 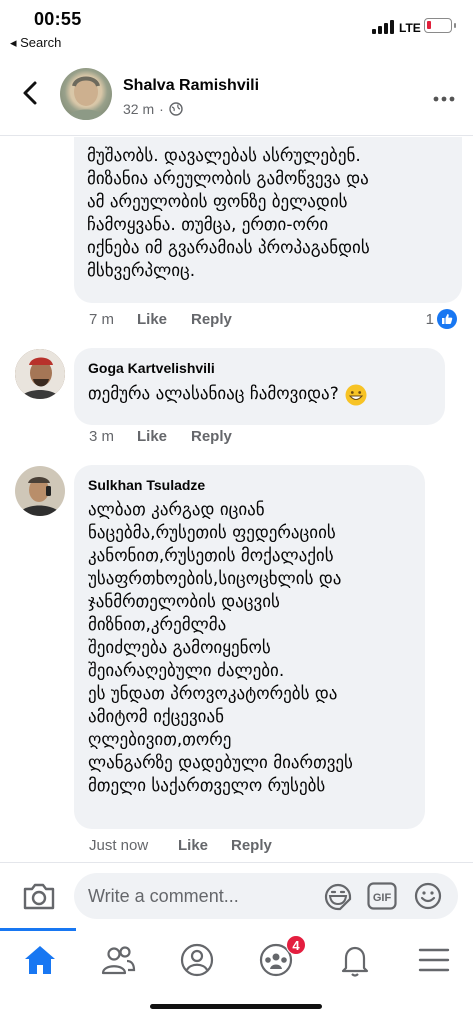 What do you see at coordinates (176, 109) in the screenshot?
I see `globe-icon` at bounding box center [176, 109].